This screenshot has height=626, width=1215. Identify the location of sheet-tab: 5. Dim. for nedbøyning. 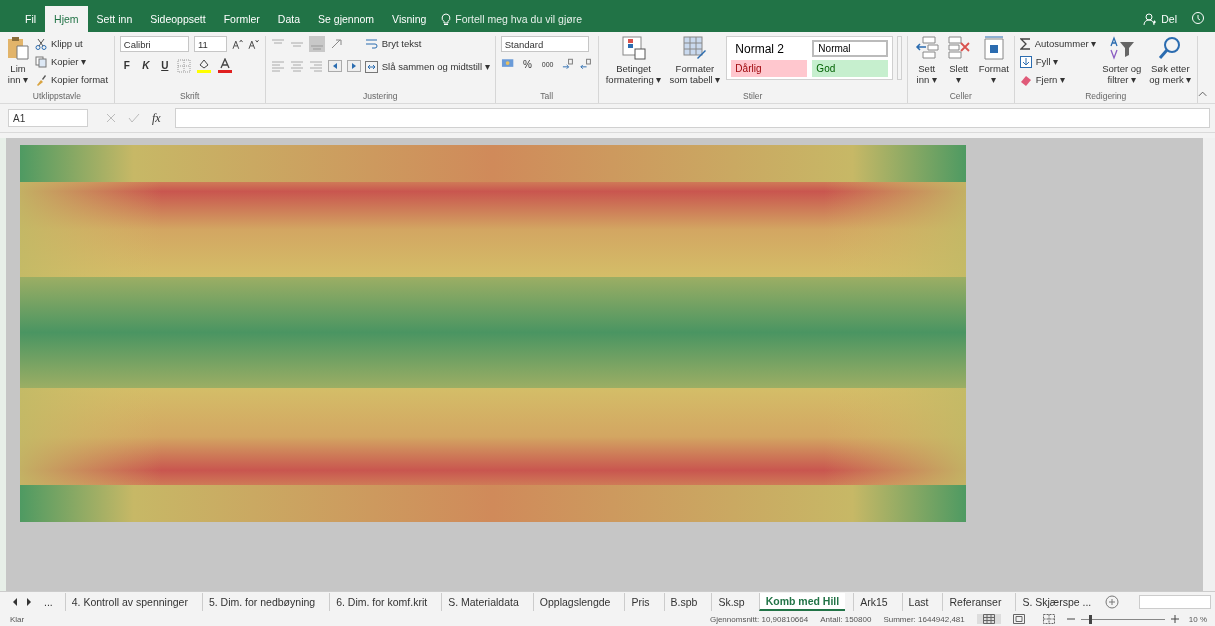
(261, 602).